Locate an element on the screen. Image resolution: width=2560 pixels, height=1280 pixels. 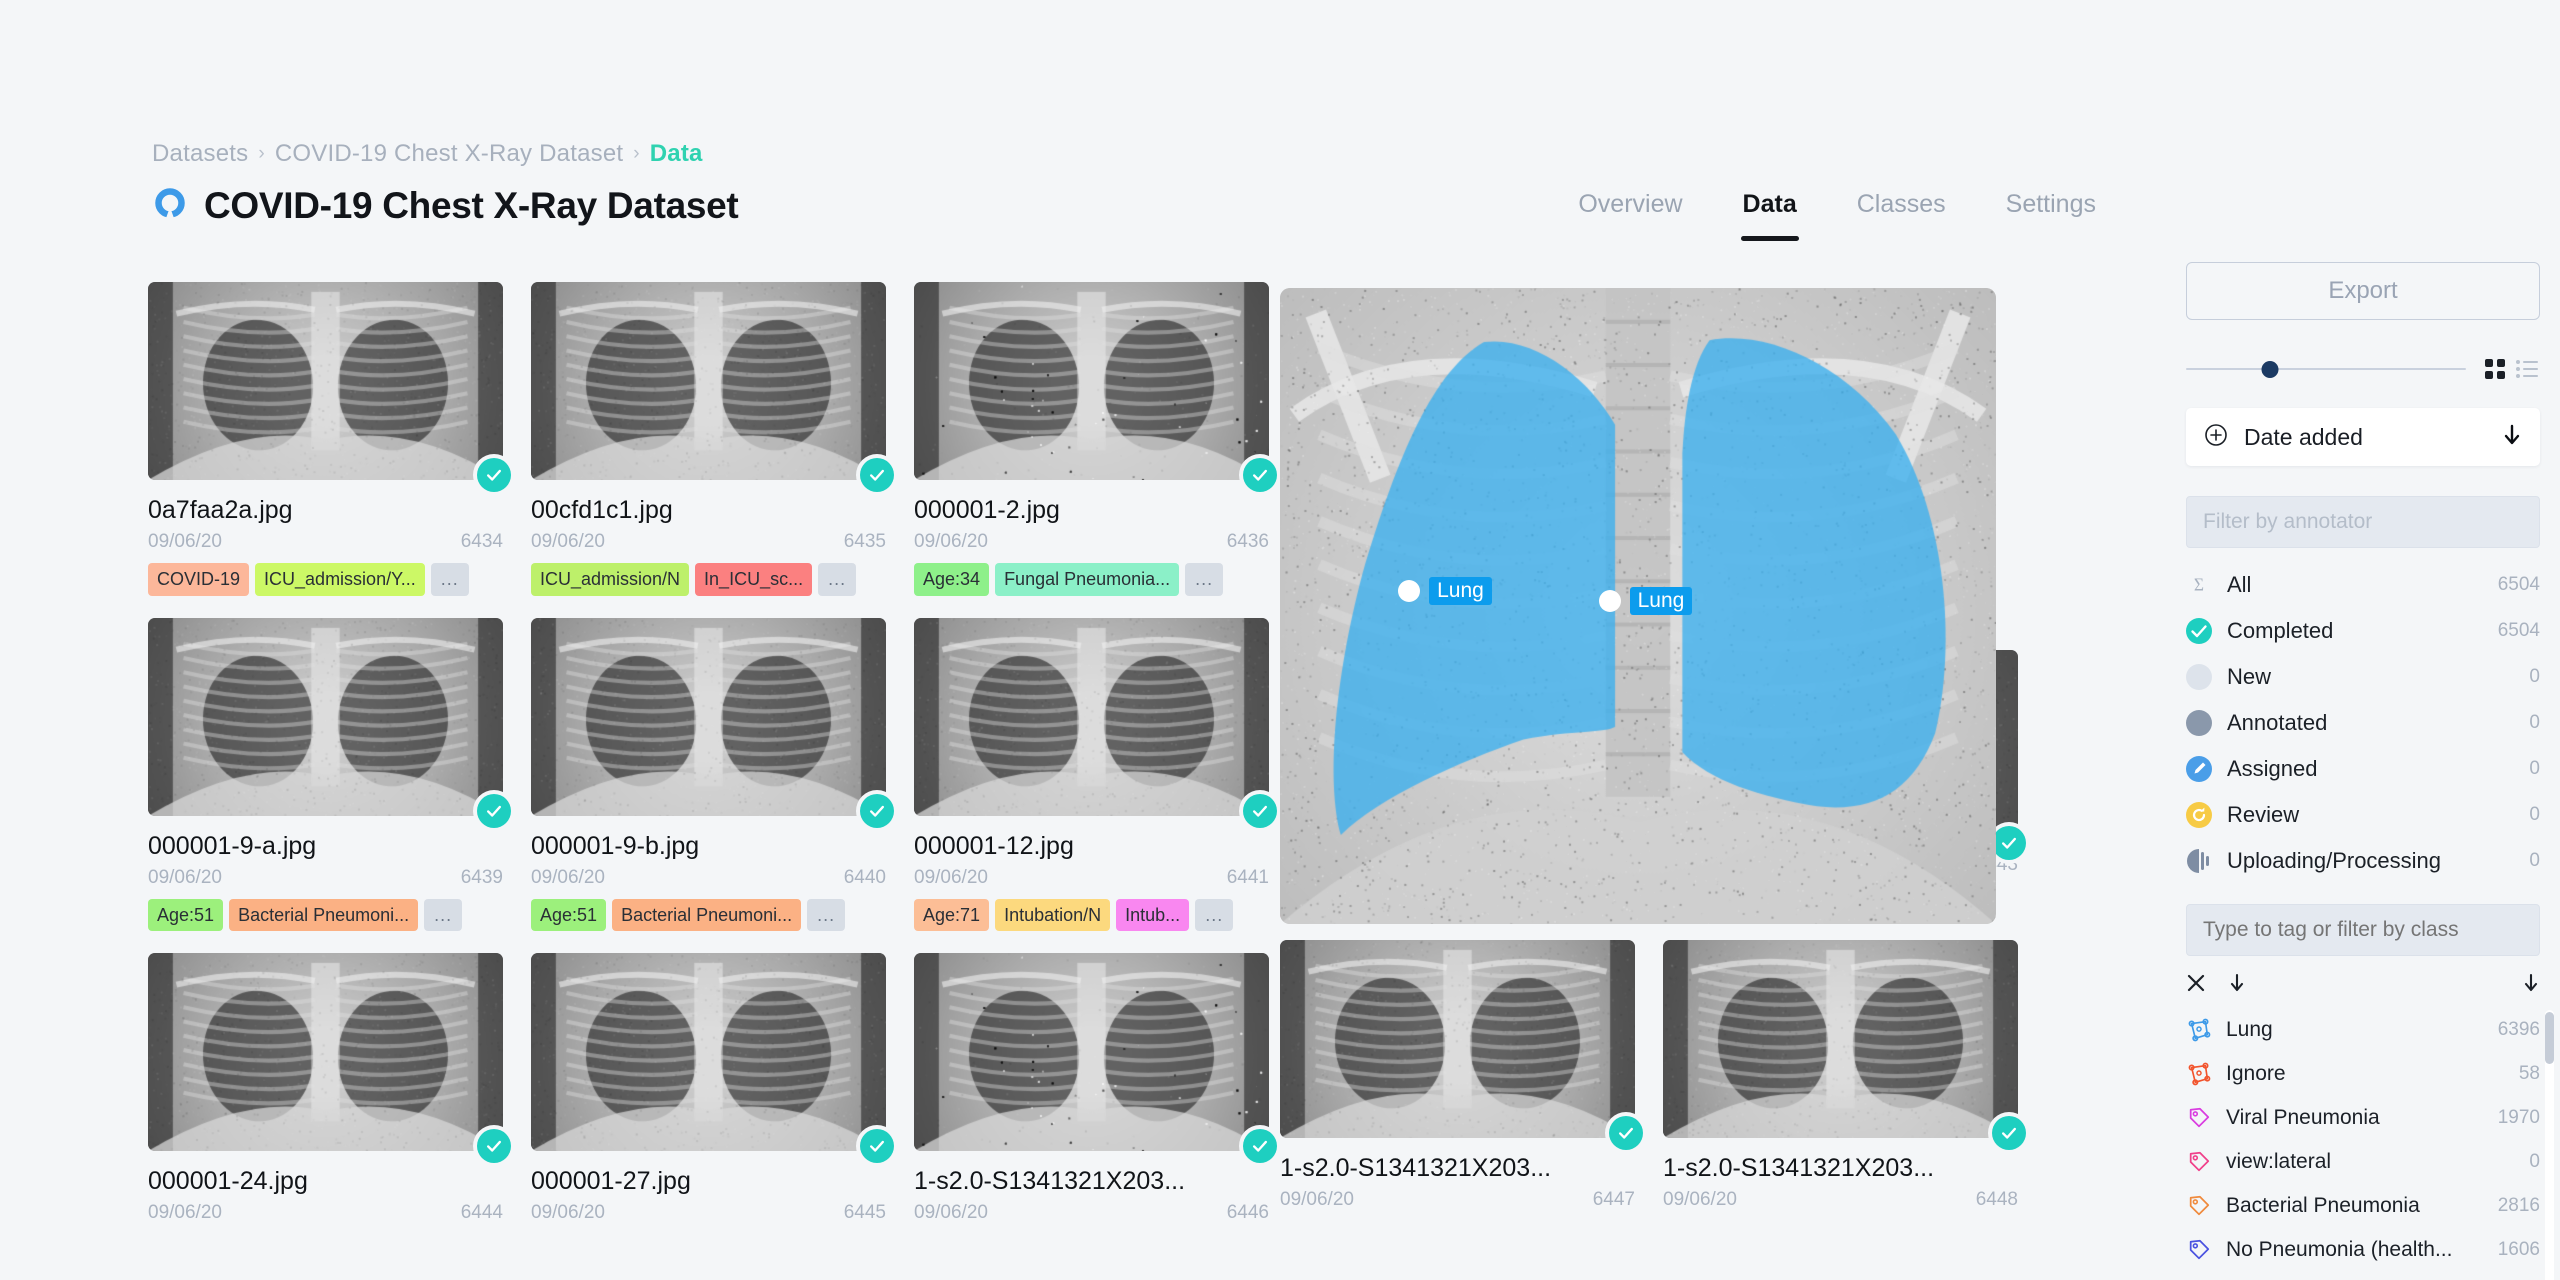
breadcrumb-item-dataset: COVID-19 Chest X-Ray Dataset is located at coordinates (449, 154).